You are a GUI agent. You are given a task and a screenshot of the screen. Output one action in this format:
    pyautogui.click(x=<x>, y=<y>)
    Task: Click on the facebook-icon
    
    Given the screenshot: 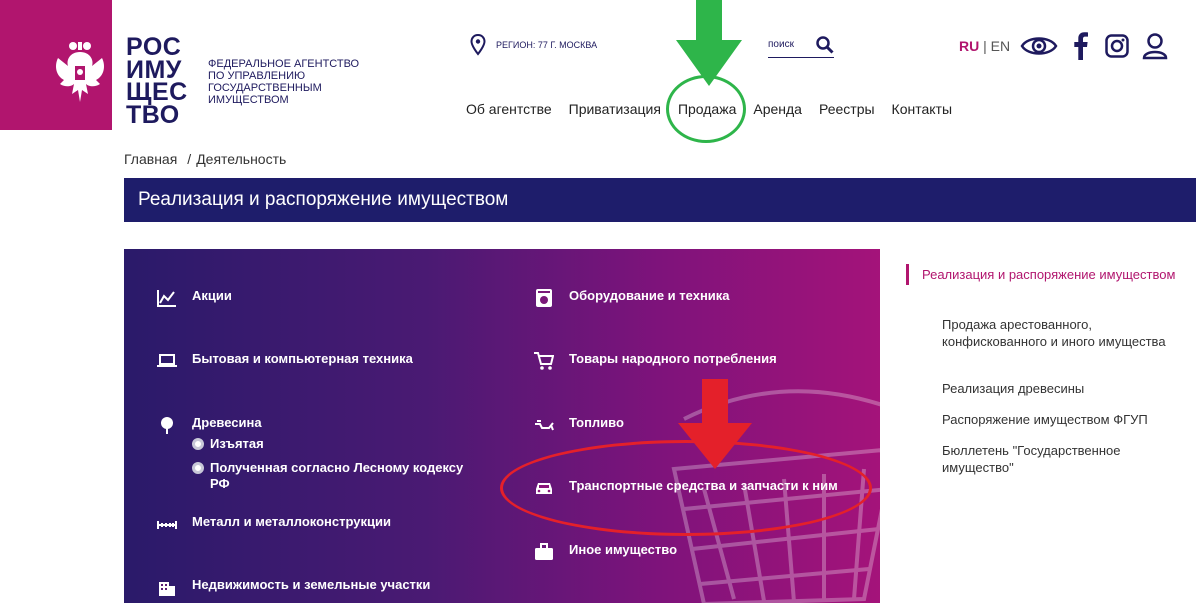 What is the action you would take?
    pyautogui.click(x=1081, y=46)
    